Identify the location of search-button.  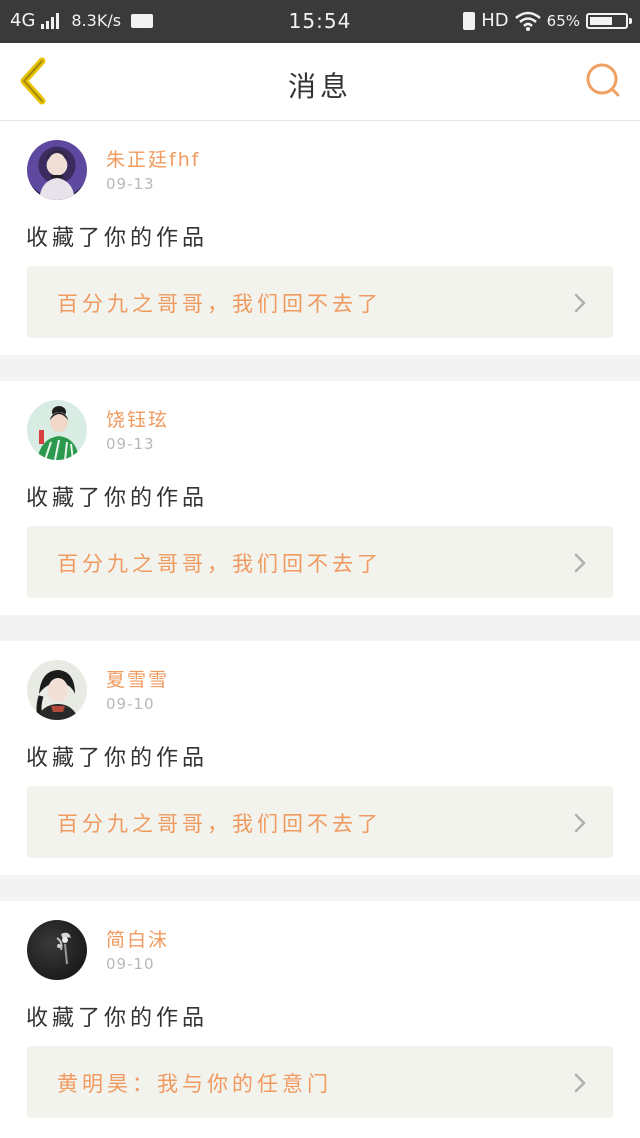
(604, 81).